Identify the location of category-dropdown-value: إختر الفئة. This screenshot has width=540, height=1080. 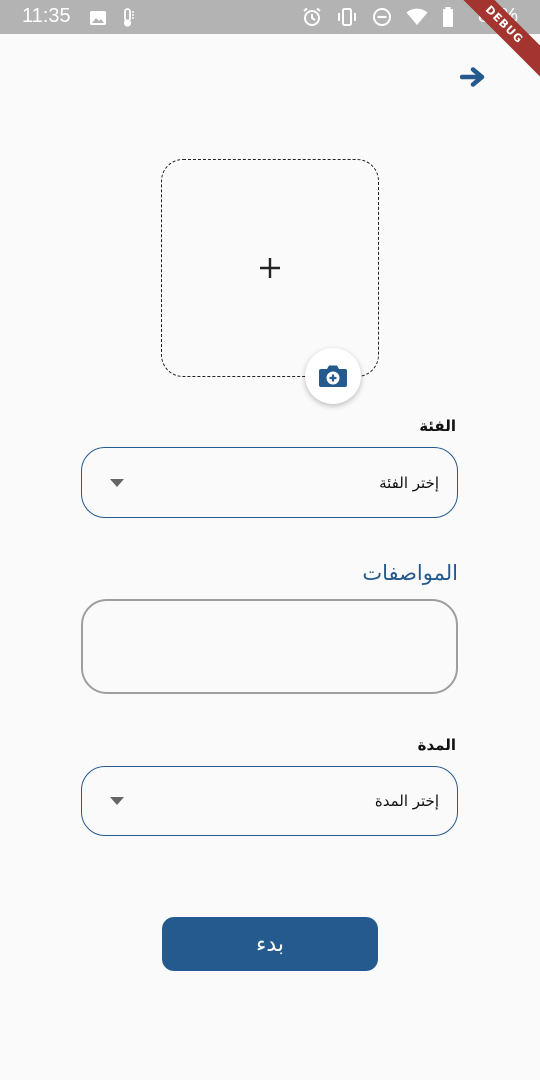
(409, 482).